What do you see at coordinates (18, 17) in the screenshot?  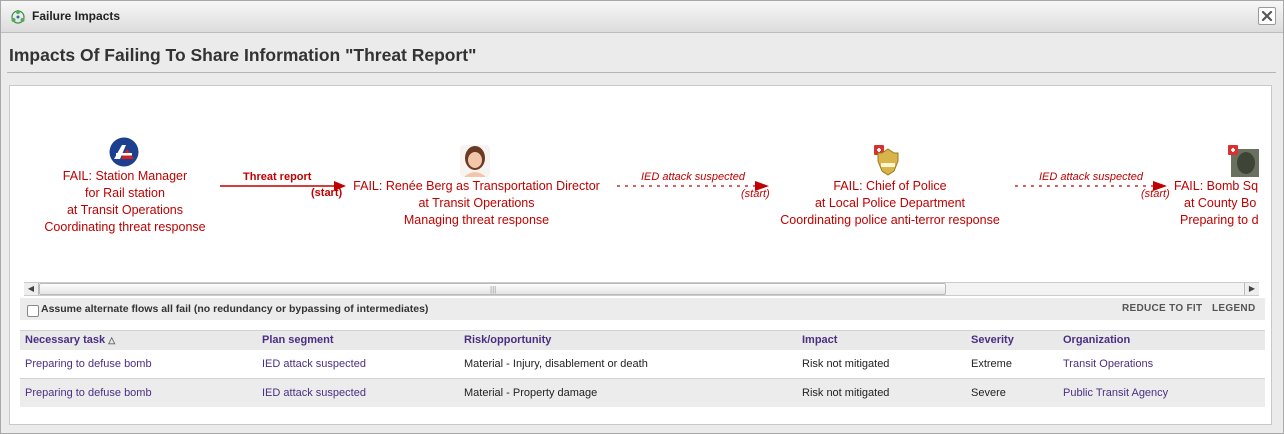 I see `network-icon` at bounding box center [18, 17].